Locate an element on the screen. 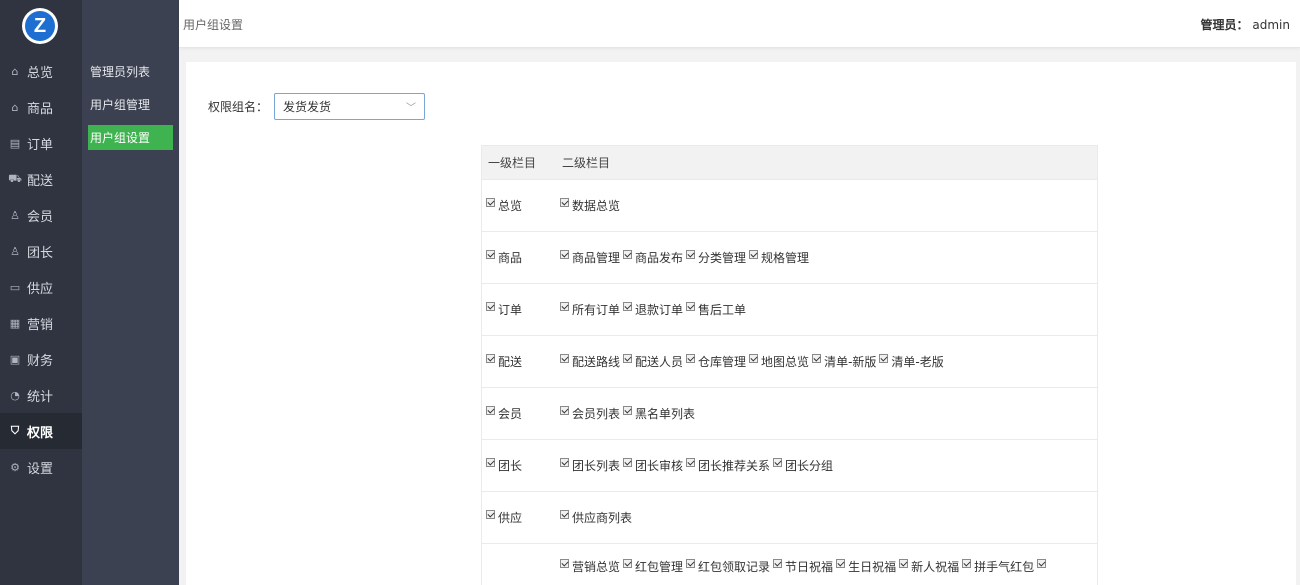  second-level-checkbox: 地图总览 is located at coordinates (779, 361).